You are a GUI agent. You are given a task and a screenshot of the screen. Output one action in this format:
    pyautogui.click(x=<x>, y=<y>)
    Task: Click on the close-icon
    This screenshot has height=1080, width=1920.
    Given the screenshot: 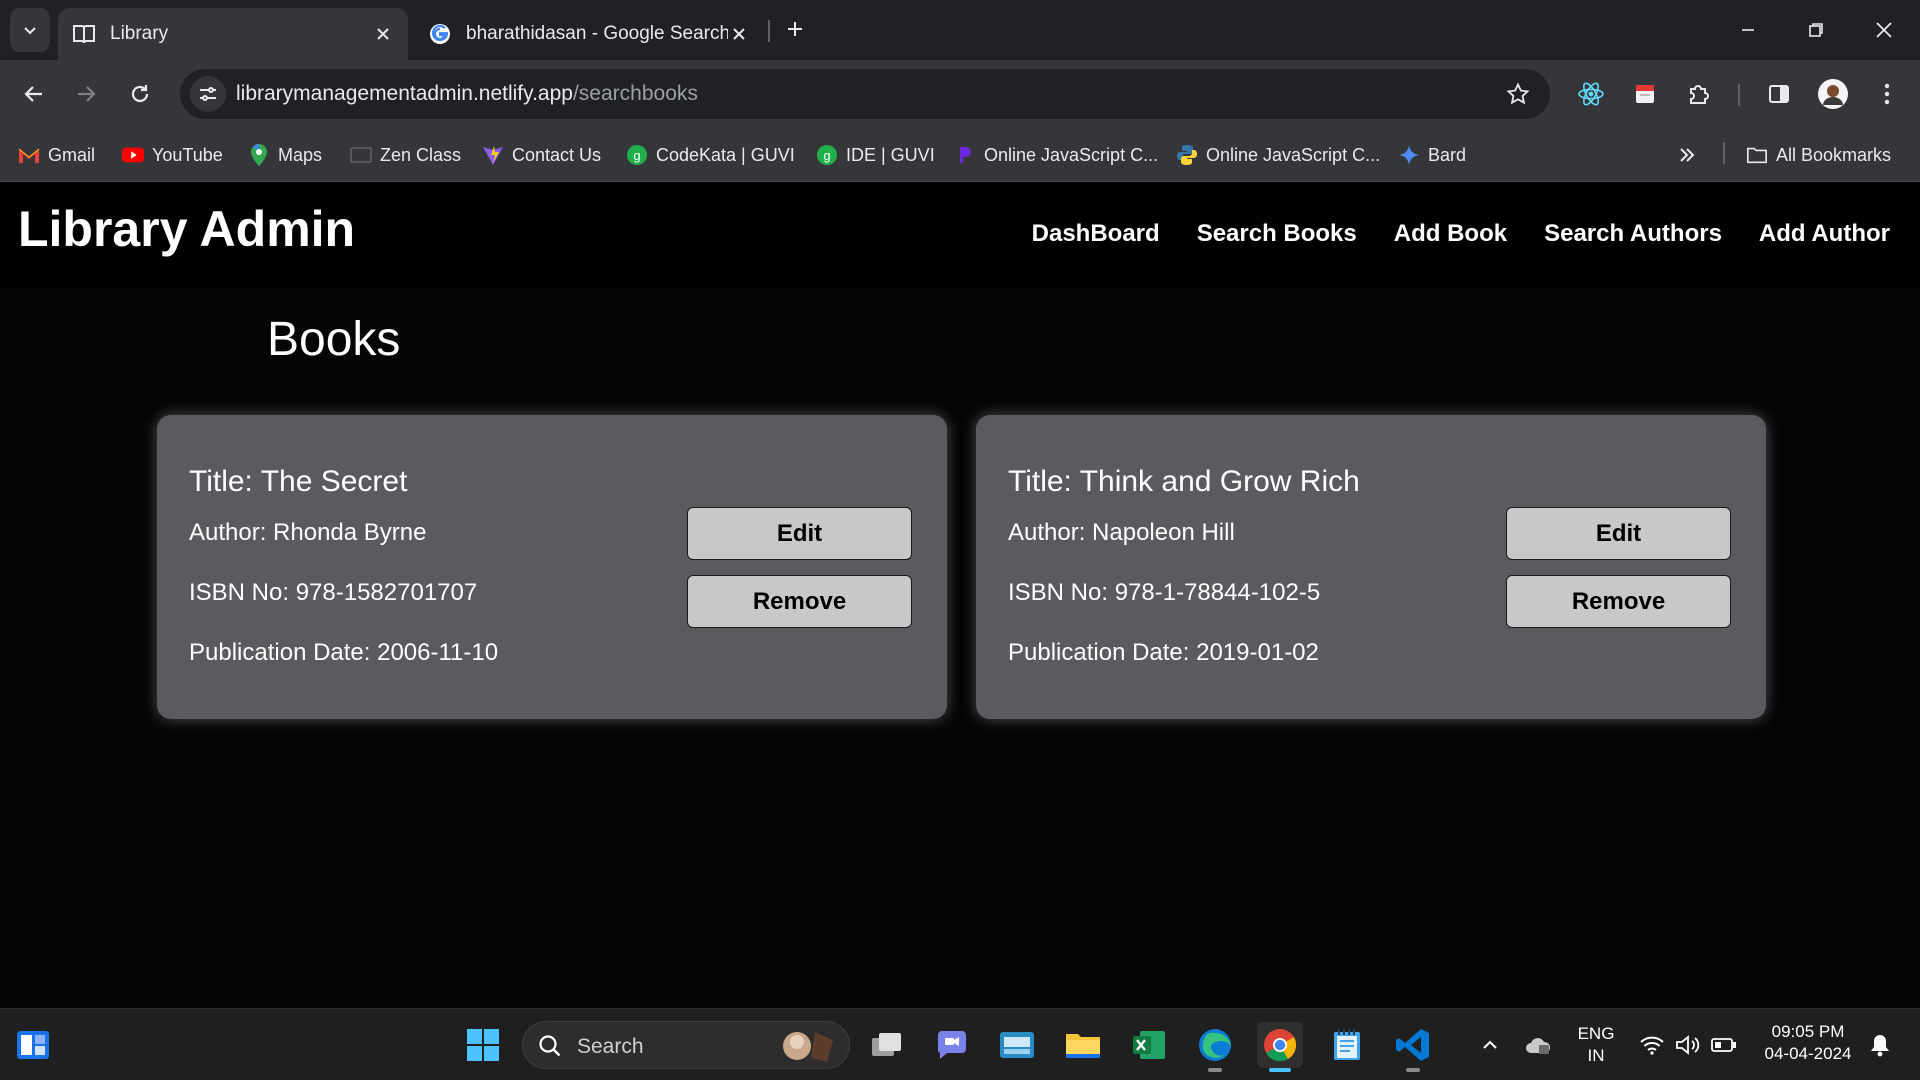 What is the action you would take?
    pyautogui.click(x=1884, y=30)
    